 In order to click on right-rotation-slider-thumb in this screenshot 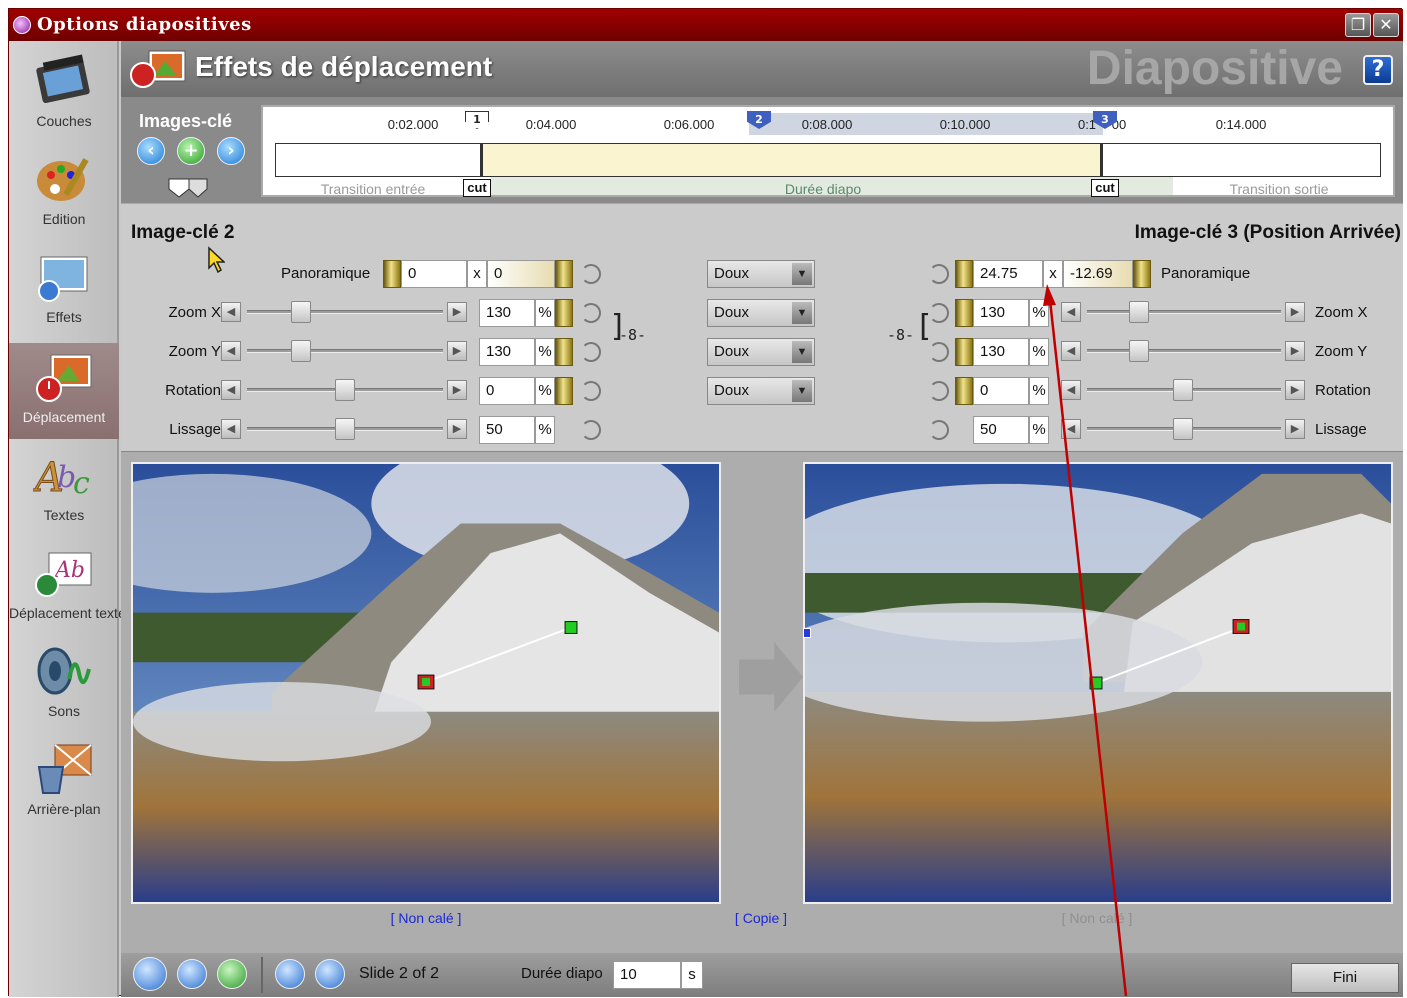, I will do `click(1183, 390)`.